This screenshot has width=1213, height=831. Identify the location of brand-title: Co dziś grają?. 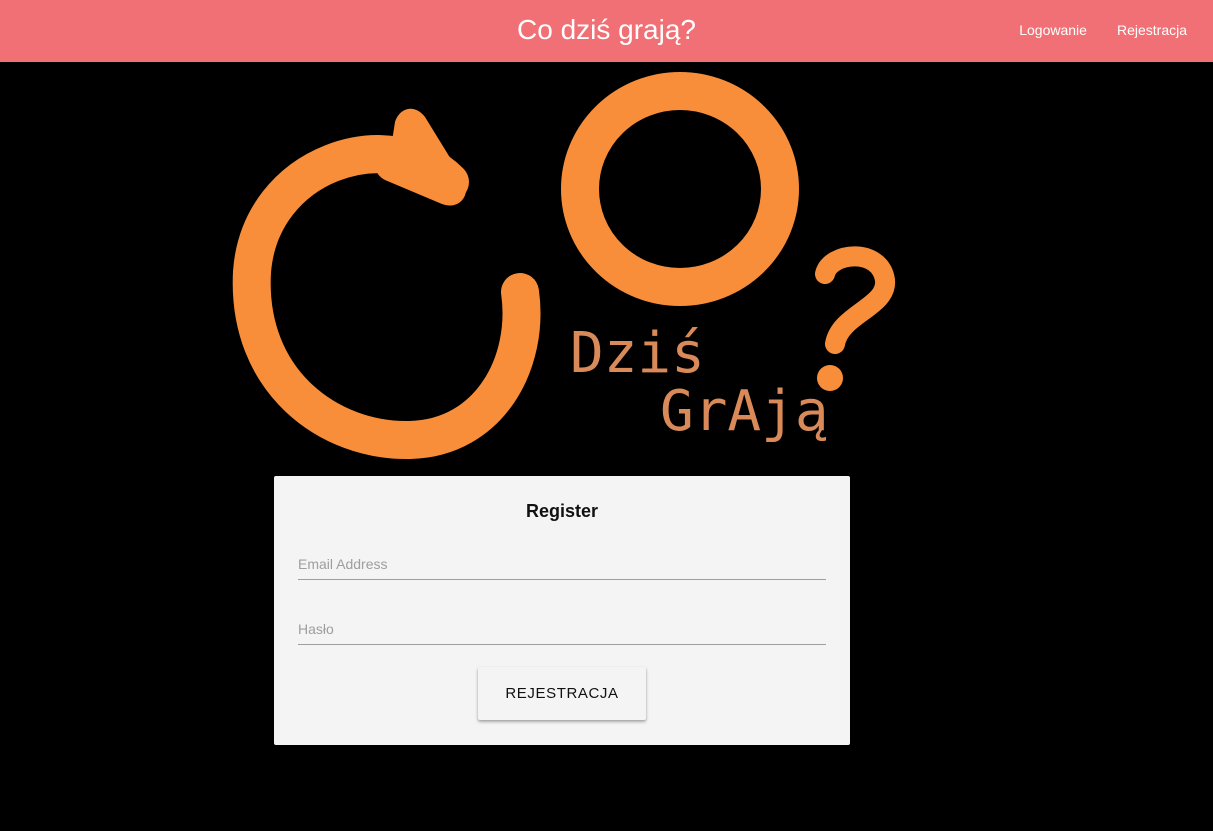
(606, 29).